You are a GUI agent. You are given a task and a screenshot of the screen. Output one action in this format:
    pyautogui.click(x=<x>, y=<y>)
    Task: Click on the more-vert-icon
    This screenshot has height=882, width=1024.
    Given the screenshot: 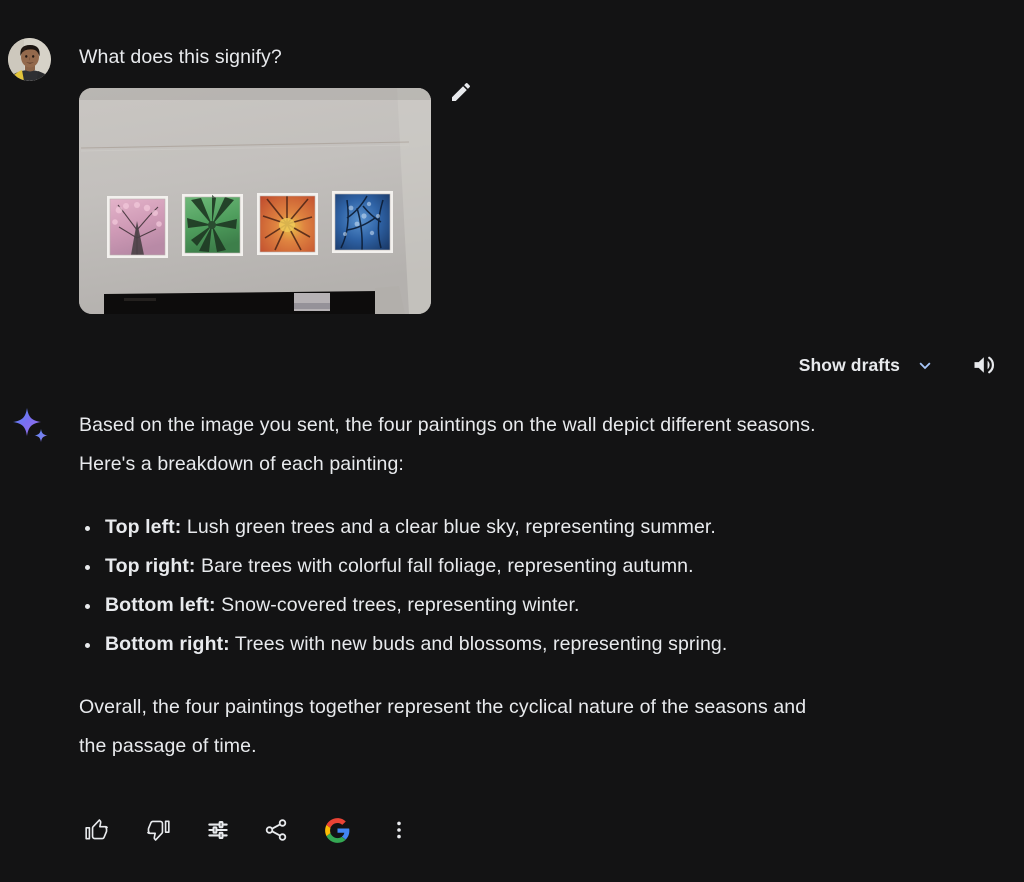 What is the action you would take?
    pyautogui.click(x=399, y=830)
    